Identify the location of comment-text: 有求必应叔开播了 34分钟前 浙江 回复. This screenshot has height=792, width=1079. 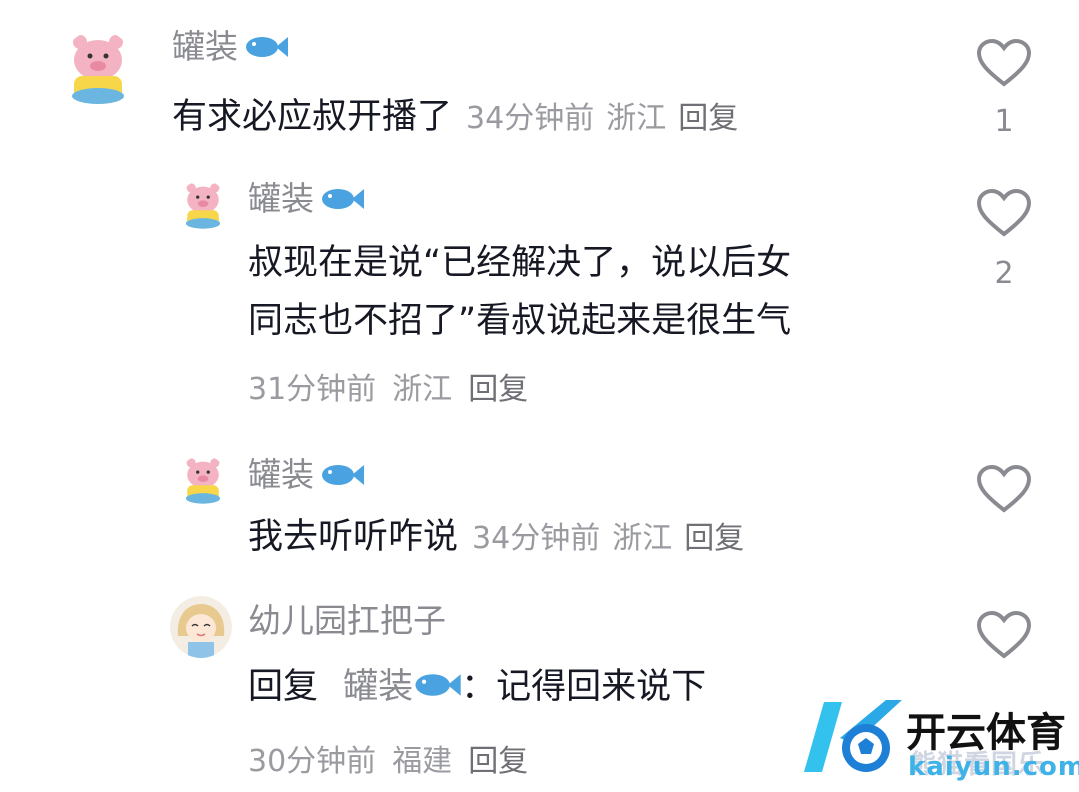
(461, 118).